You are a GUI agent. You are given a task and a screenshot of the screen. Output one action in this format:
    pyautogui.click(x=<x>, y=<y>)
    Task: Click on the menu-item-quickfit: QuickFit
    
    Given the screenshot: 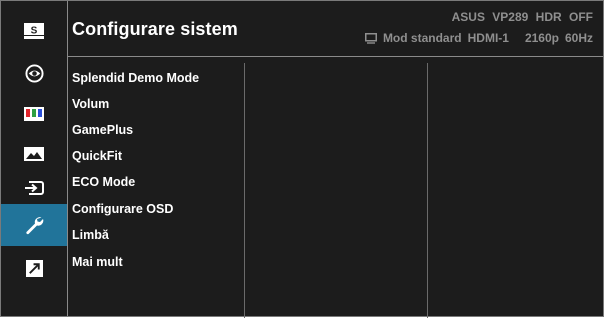 What is the action you would take?
    pyautogui.click(x=97, y=156)
    